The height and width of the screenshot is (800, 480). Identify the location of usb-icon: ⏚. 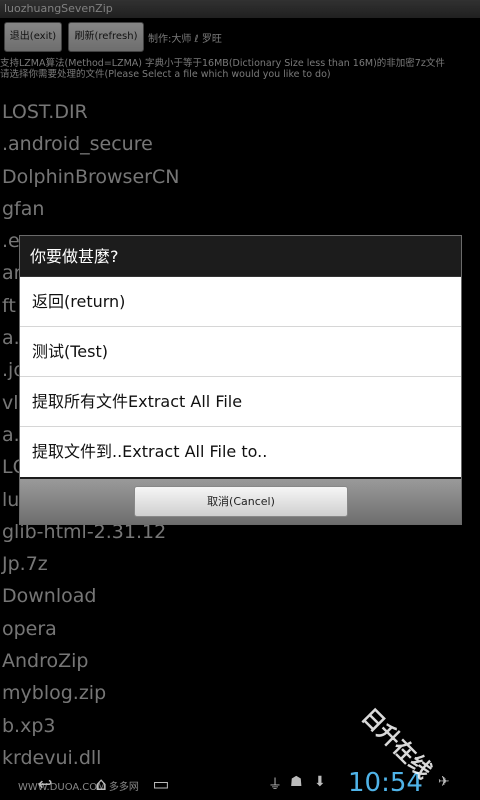
(275, 785).